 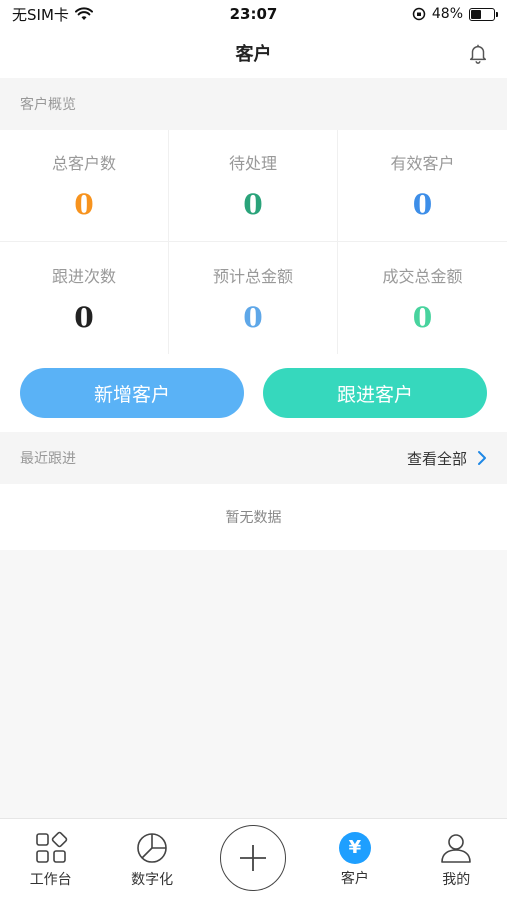 I want to click on recent-title: 最近跟进, so click(x=48, y=459).